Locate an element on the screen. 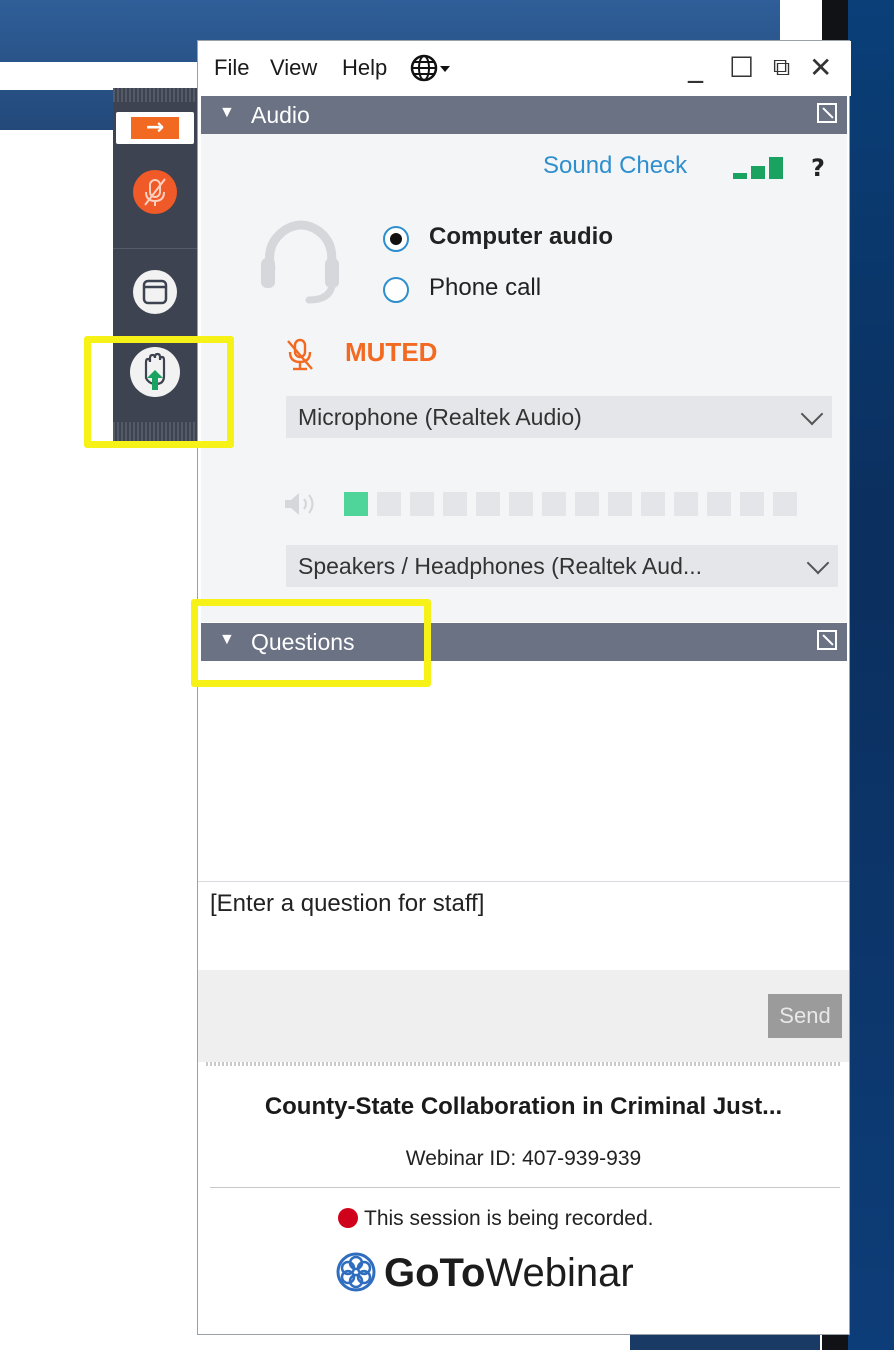  globe-icon is located at coordinates (430, 68).